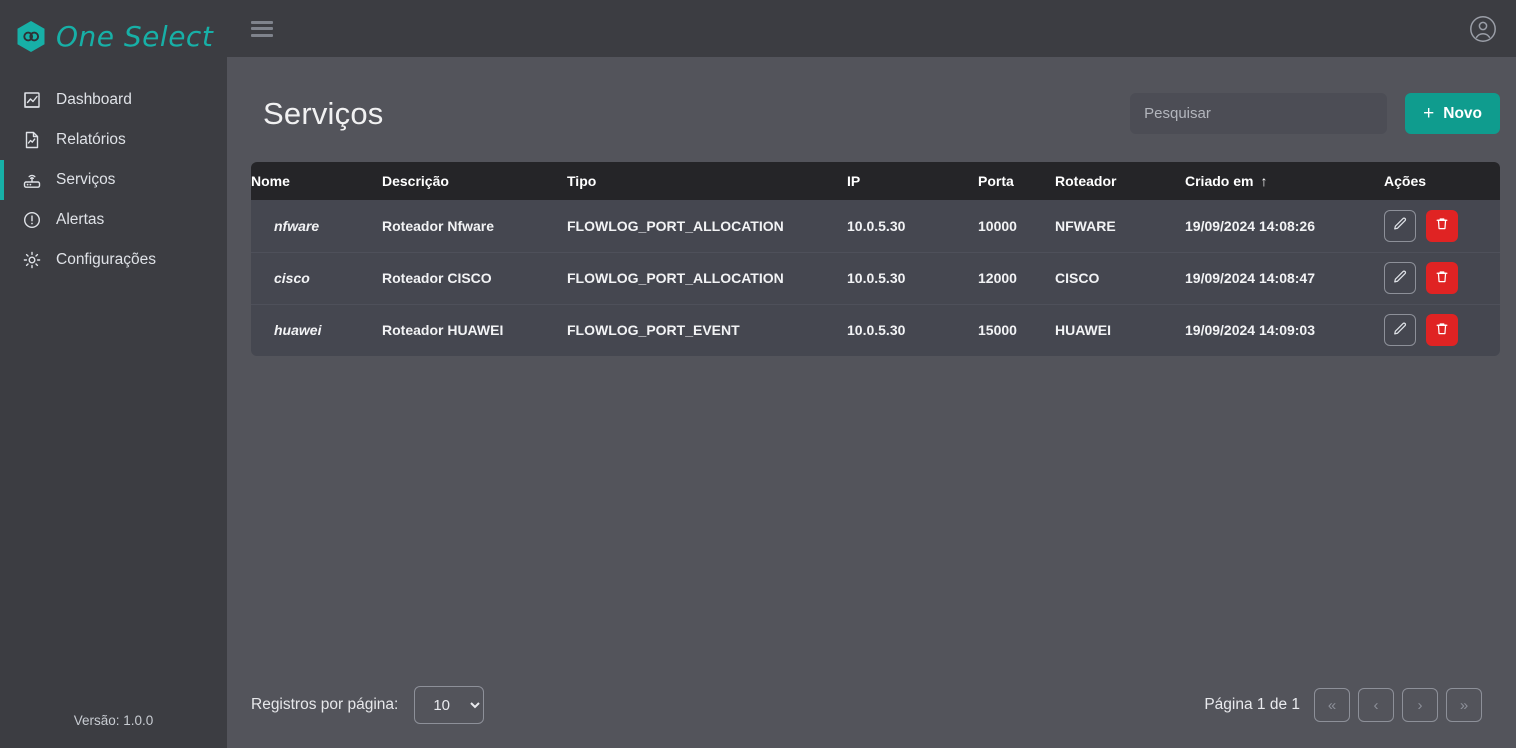  What do you see at coordinates (1483, 29) in the screenshot?
I see `account-circle-icon` at bounding box center [1483, 29].